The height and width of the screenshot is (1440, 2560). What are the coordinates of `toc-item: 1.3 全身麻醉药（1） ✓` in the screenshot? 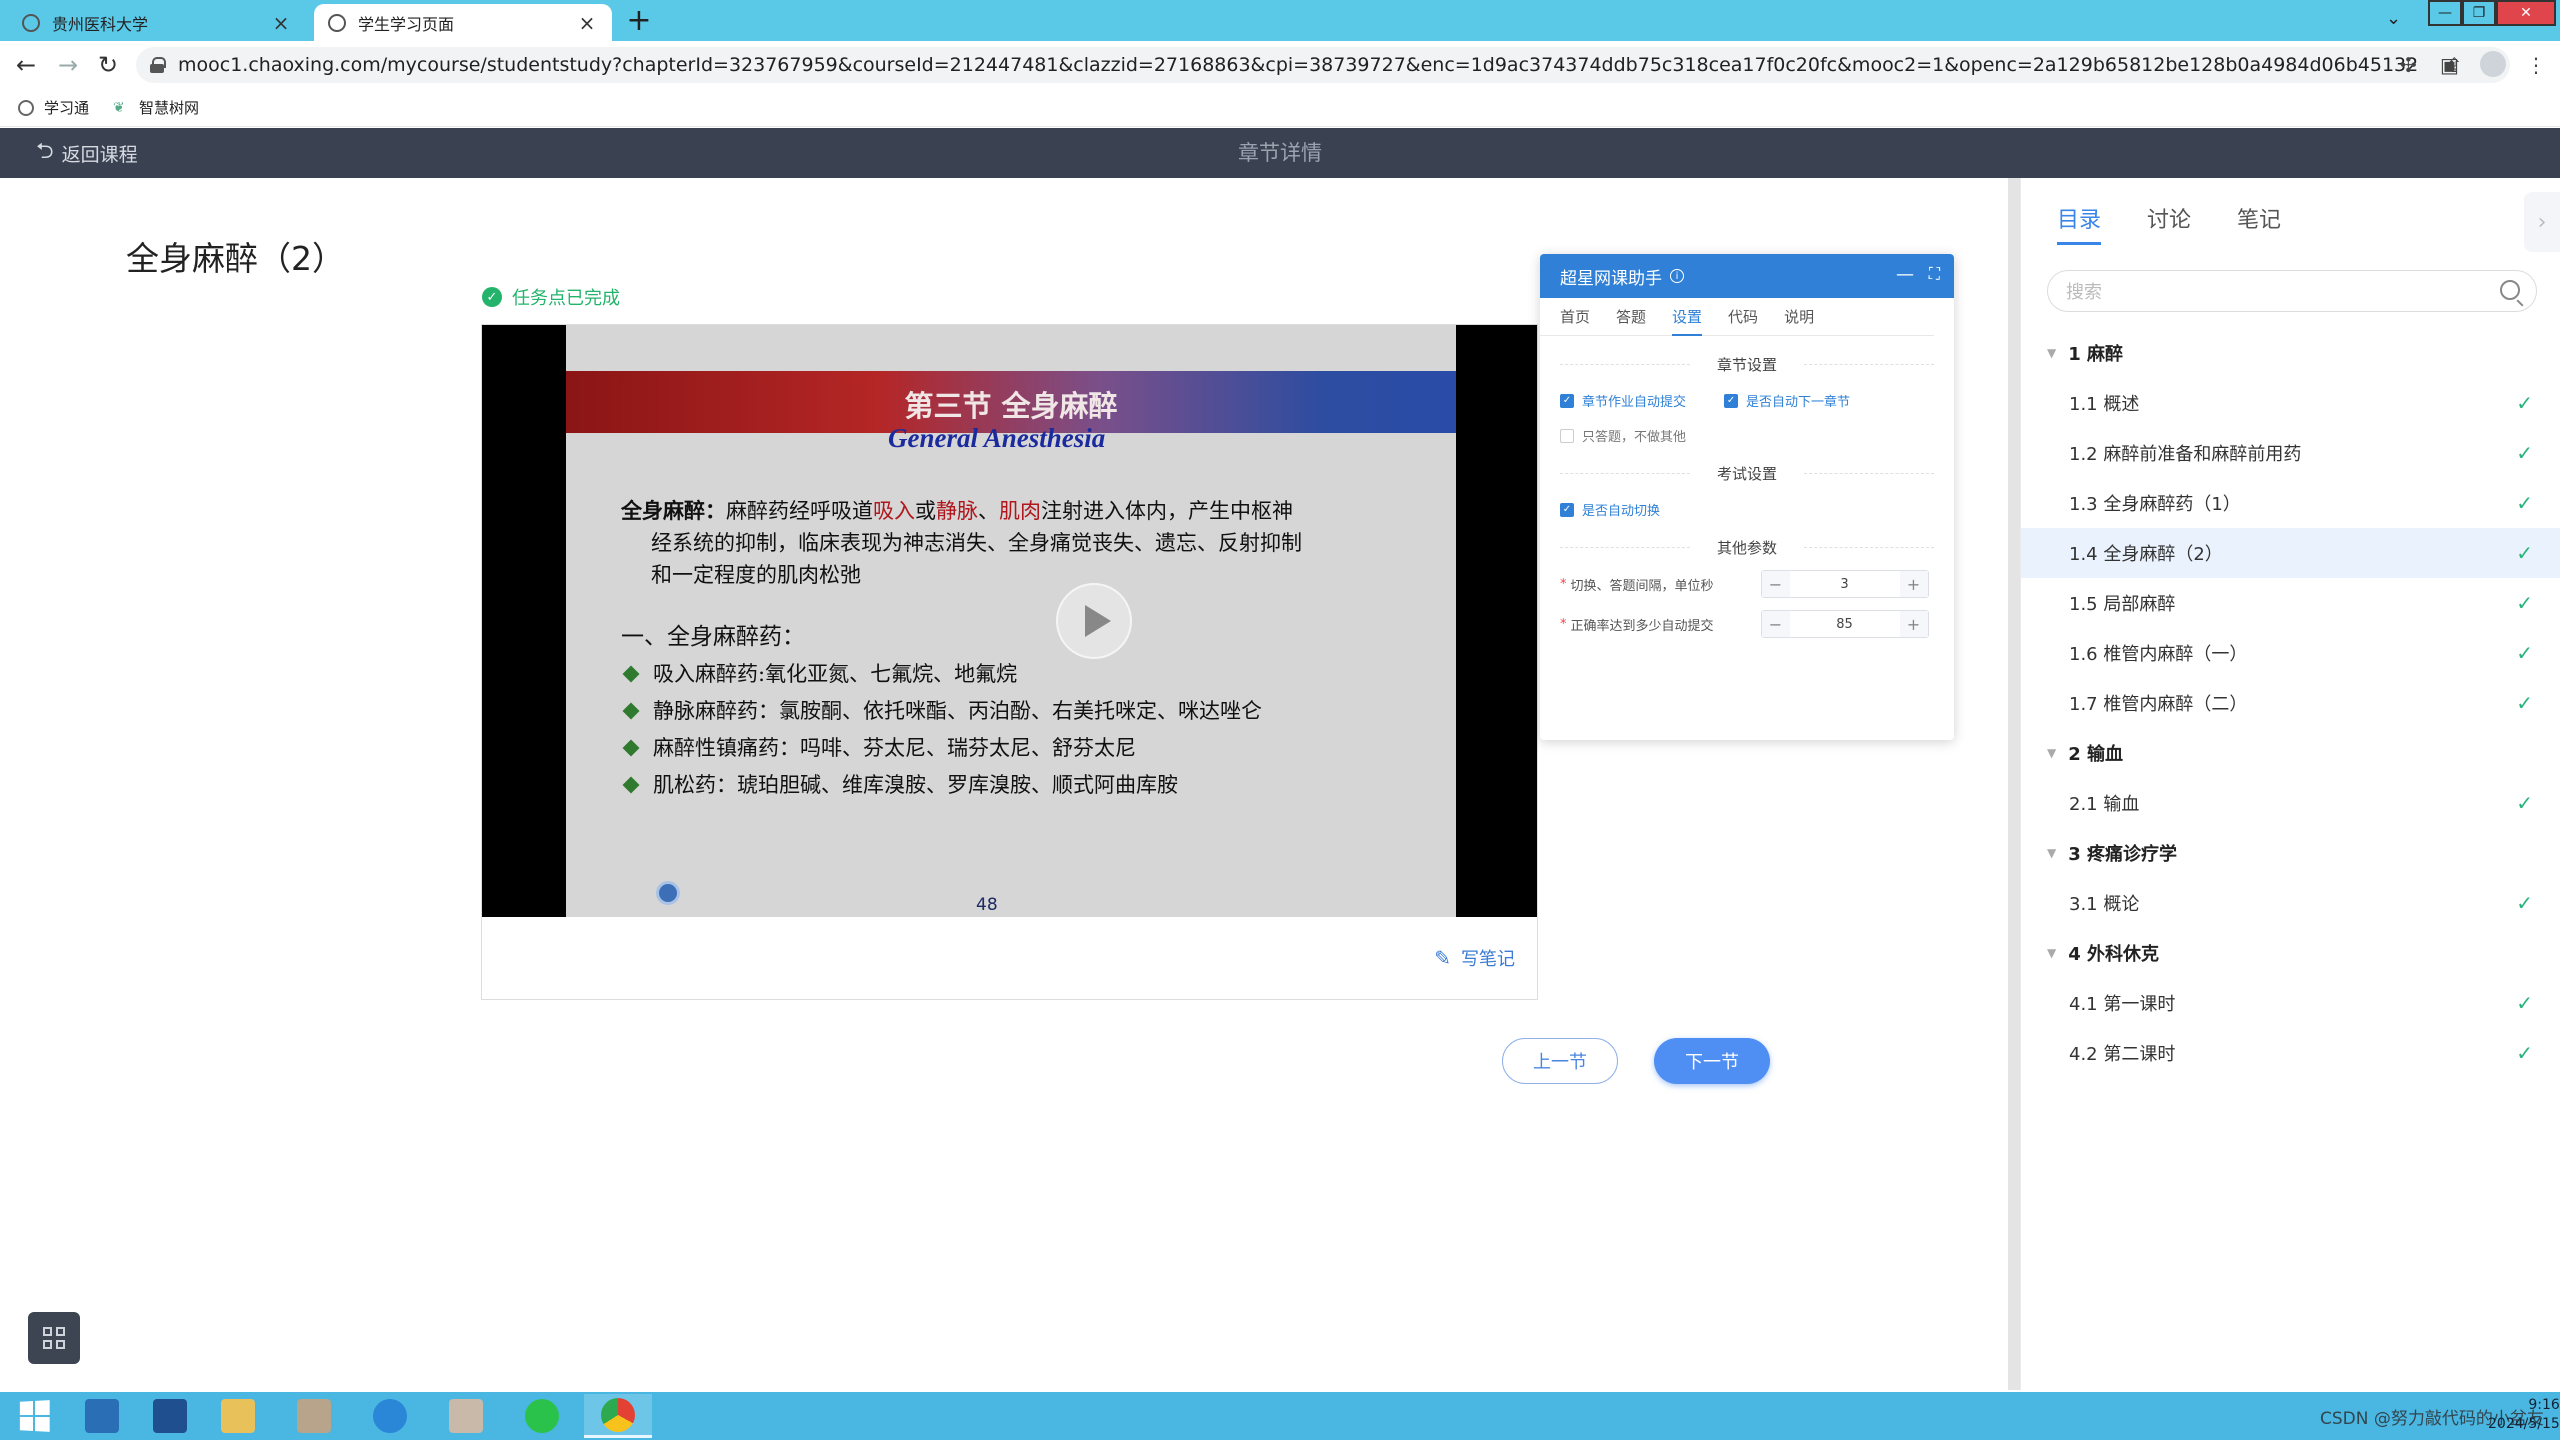 It's located at (2290, 503).